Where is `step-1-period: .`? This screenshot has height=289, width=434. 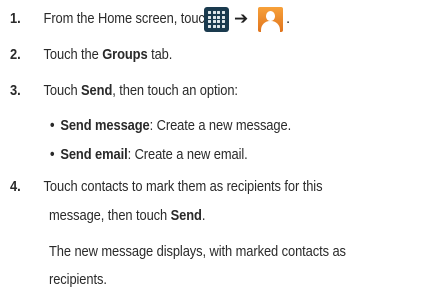
step-1-period: . is located at coordinates (288, 18).